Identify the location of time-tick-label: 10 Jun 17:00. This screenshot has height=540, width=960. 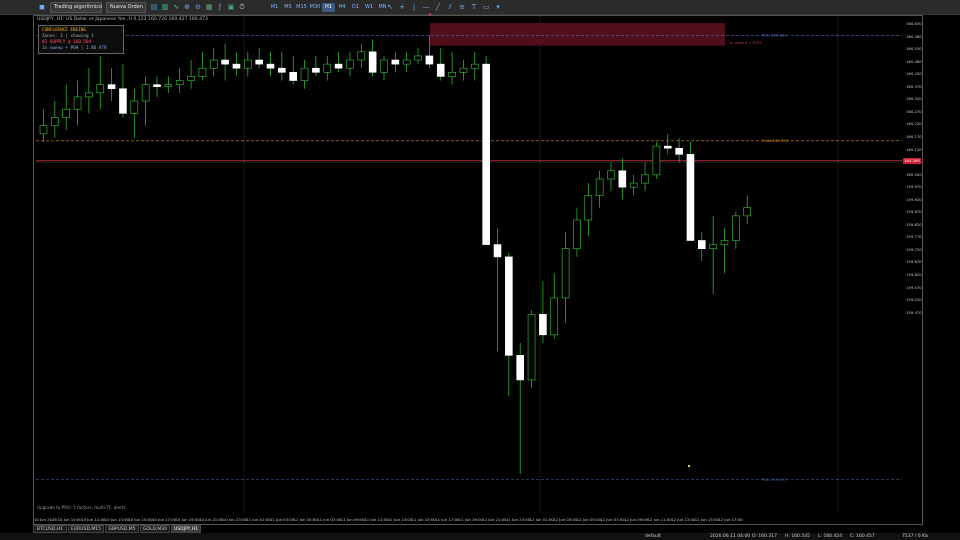
(164, 519).